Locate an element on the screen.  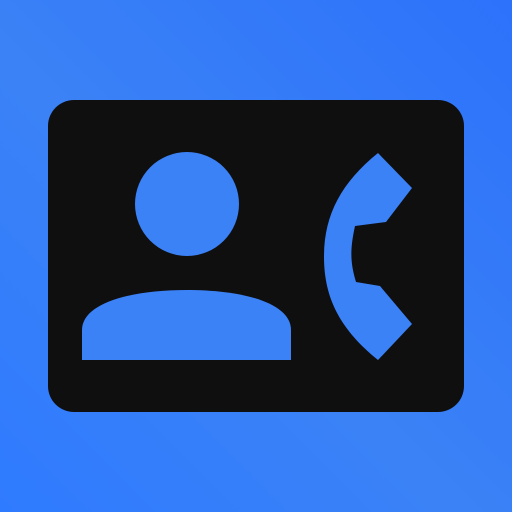
phone-handset is located at coordinates (368, 256).